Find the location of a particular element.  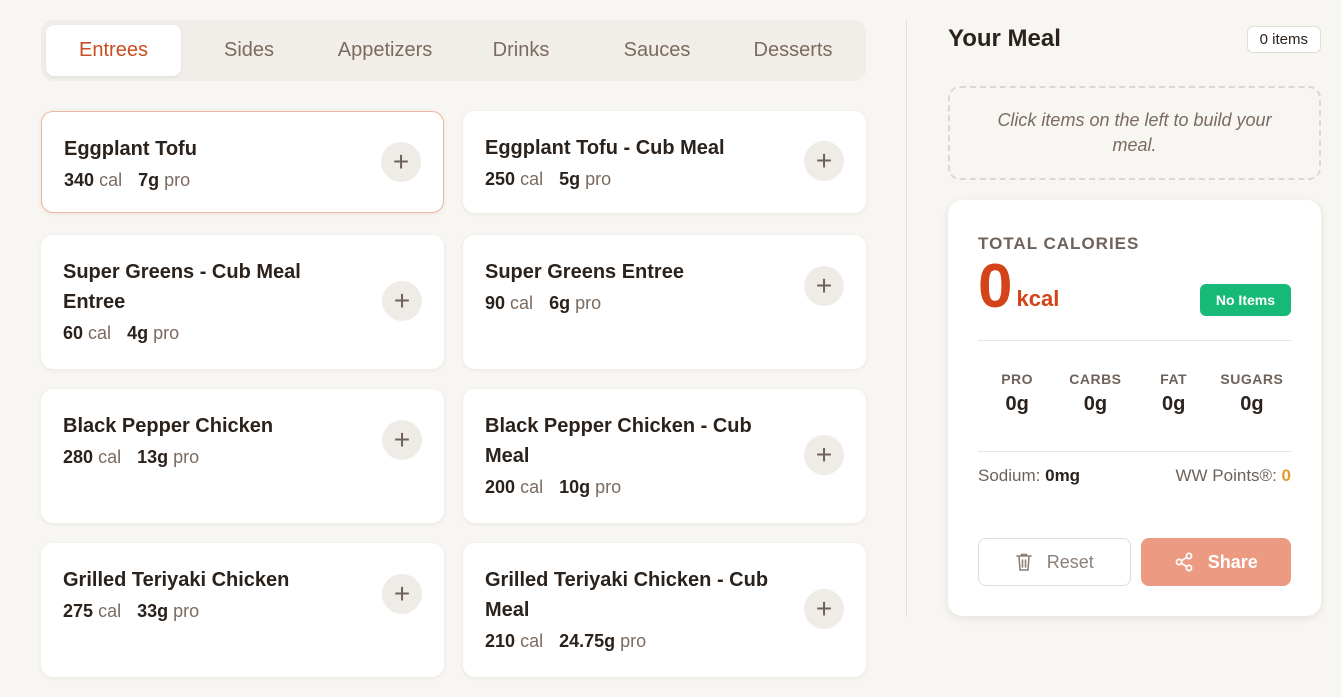

item-meta: 280 cal 13g pro is located at coordinates (242, 457).